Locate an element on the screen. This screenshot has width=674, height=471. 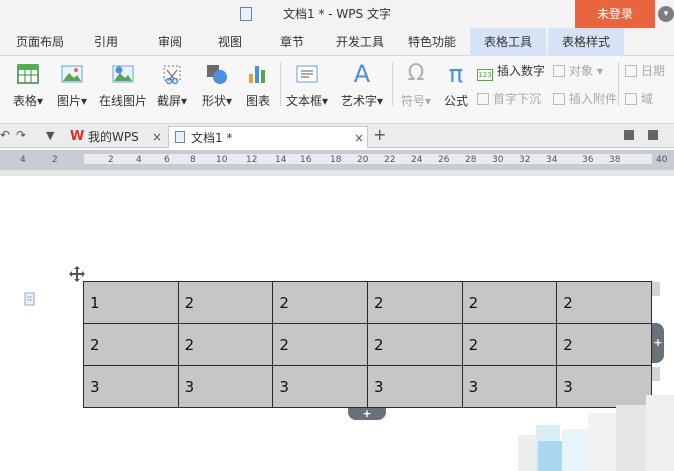
object-label: 对象 is located at coordinates (581, 71).